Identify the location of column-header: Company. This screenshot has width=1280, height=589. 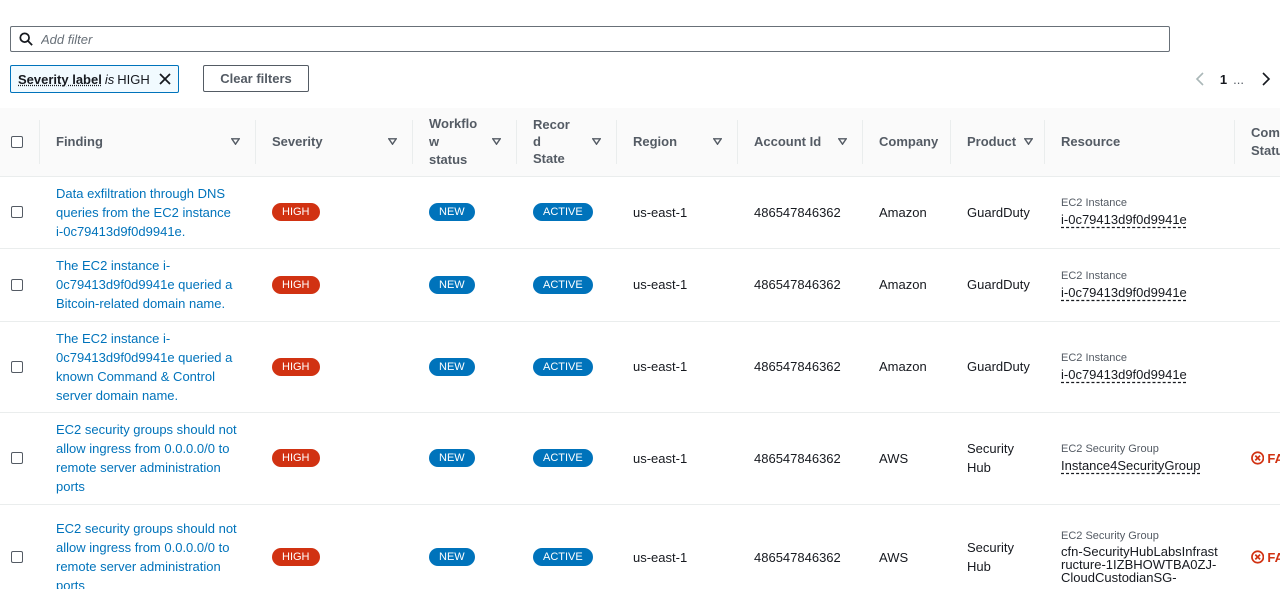
(907, 142).